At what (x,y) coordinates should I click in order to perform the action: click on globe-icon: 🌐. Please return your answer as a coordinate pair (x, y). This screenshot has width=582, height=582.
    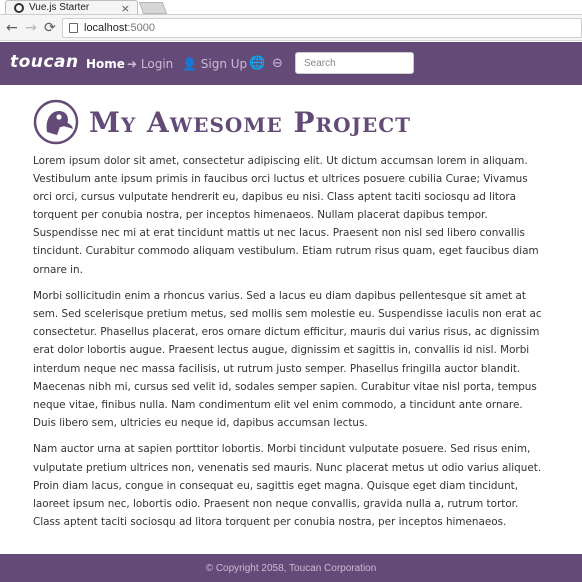
    Looking at the image, I should click on (257, 63).